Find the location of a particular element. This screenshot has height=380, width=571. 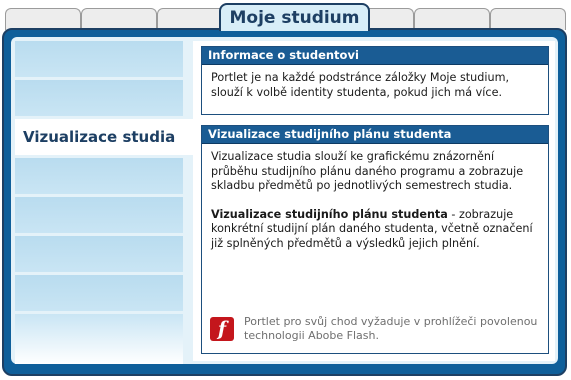

flash-player-icon: f is located at coordinates (222, 329).